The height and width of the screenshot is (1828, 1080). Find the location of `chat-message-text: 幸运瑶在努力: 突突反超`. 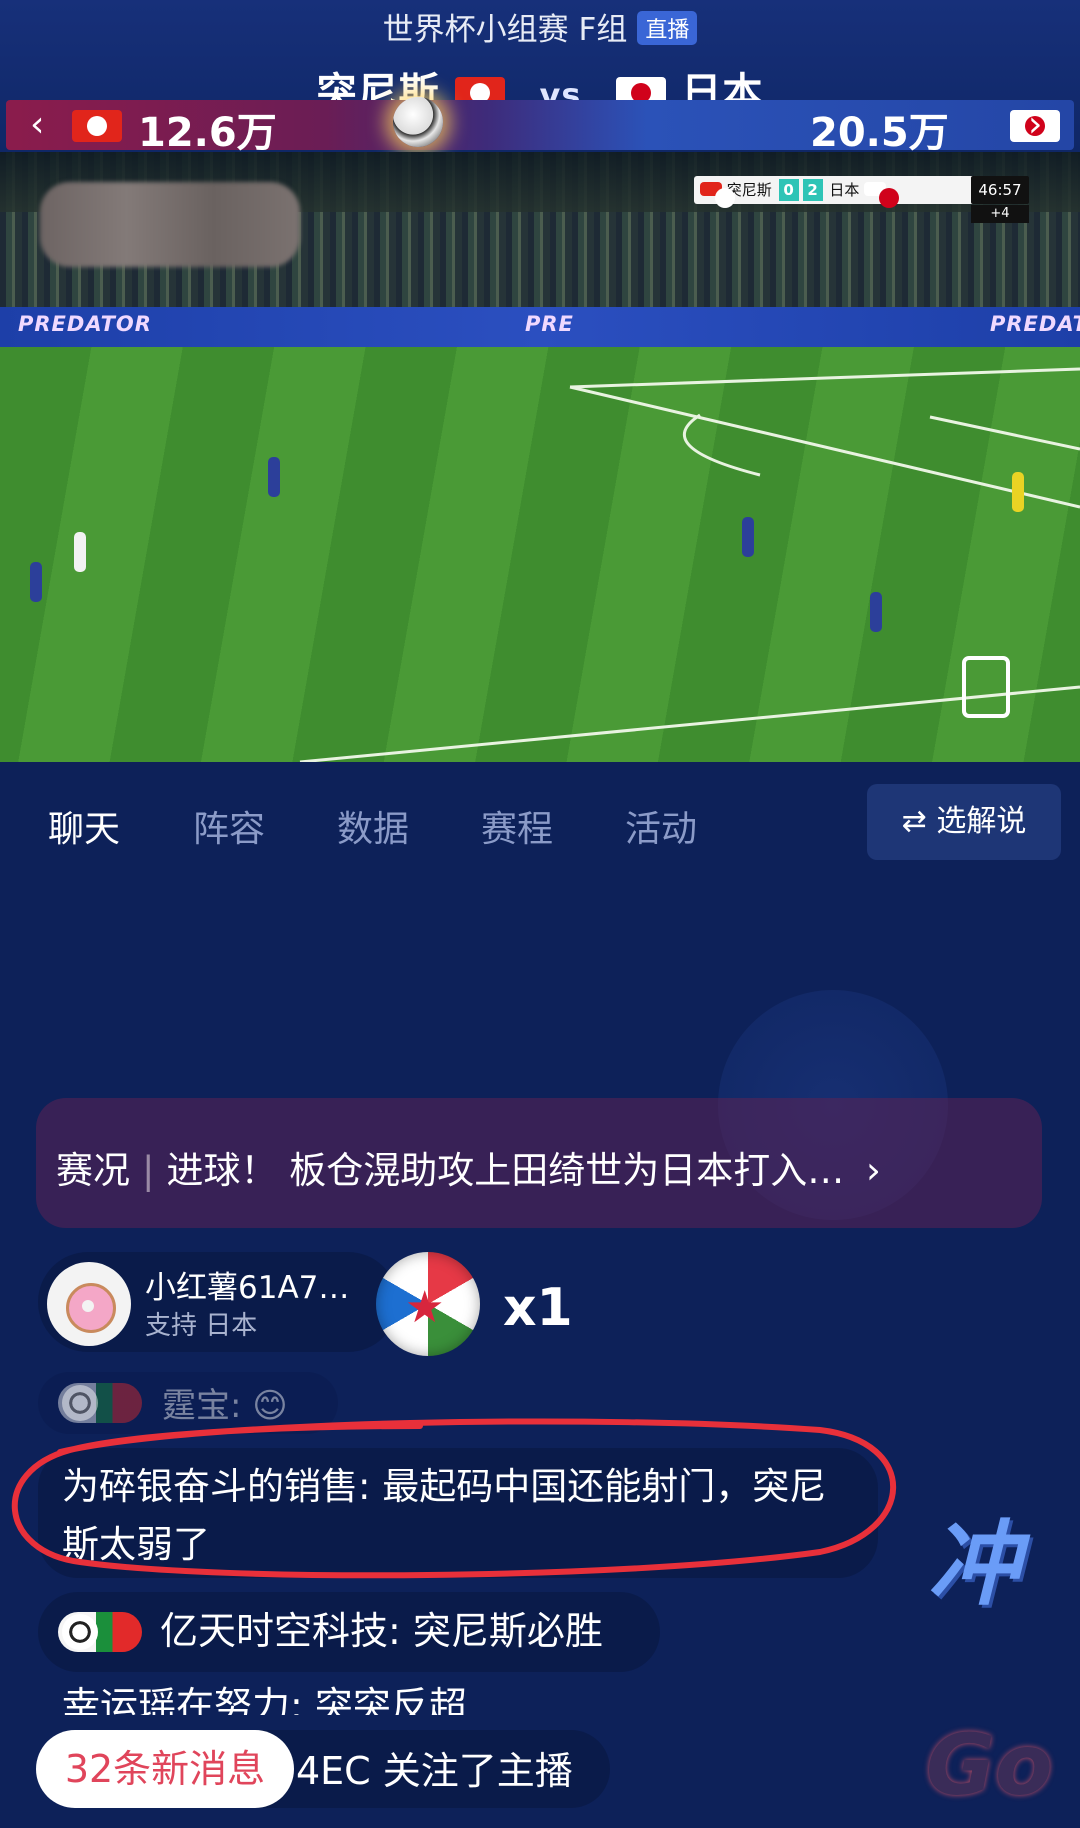

chat-message-text: 幸运瑶在努力: 突突反超 is located at coordinates (264, 1699).